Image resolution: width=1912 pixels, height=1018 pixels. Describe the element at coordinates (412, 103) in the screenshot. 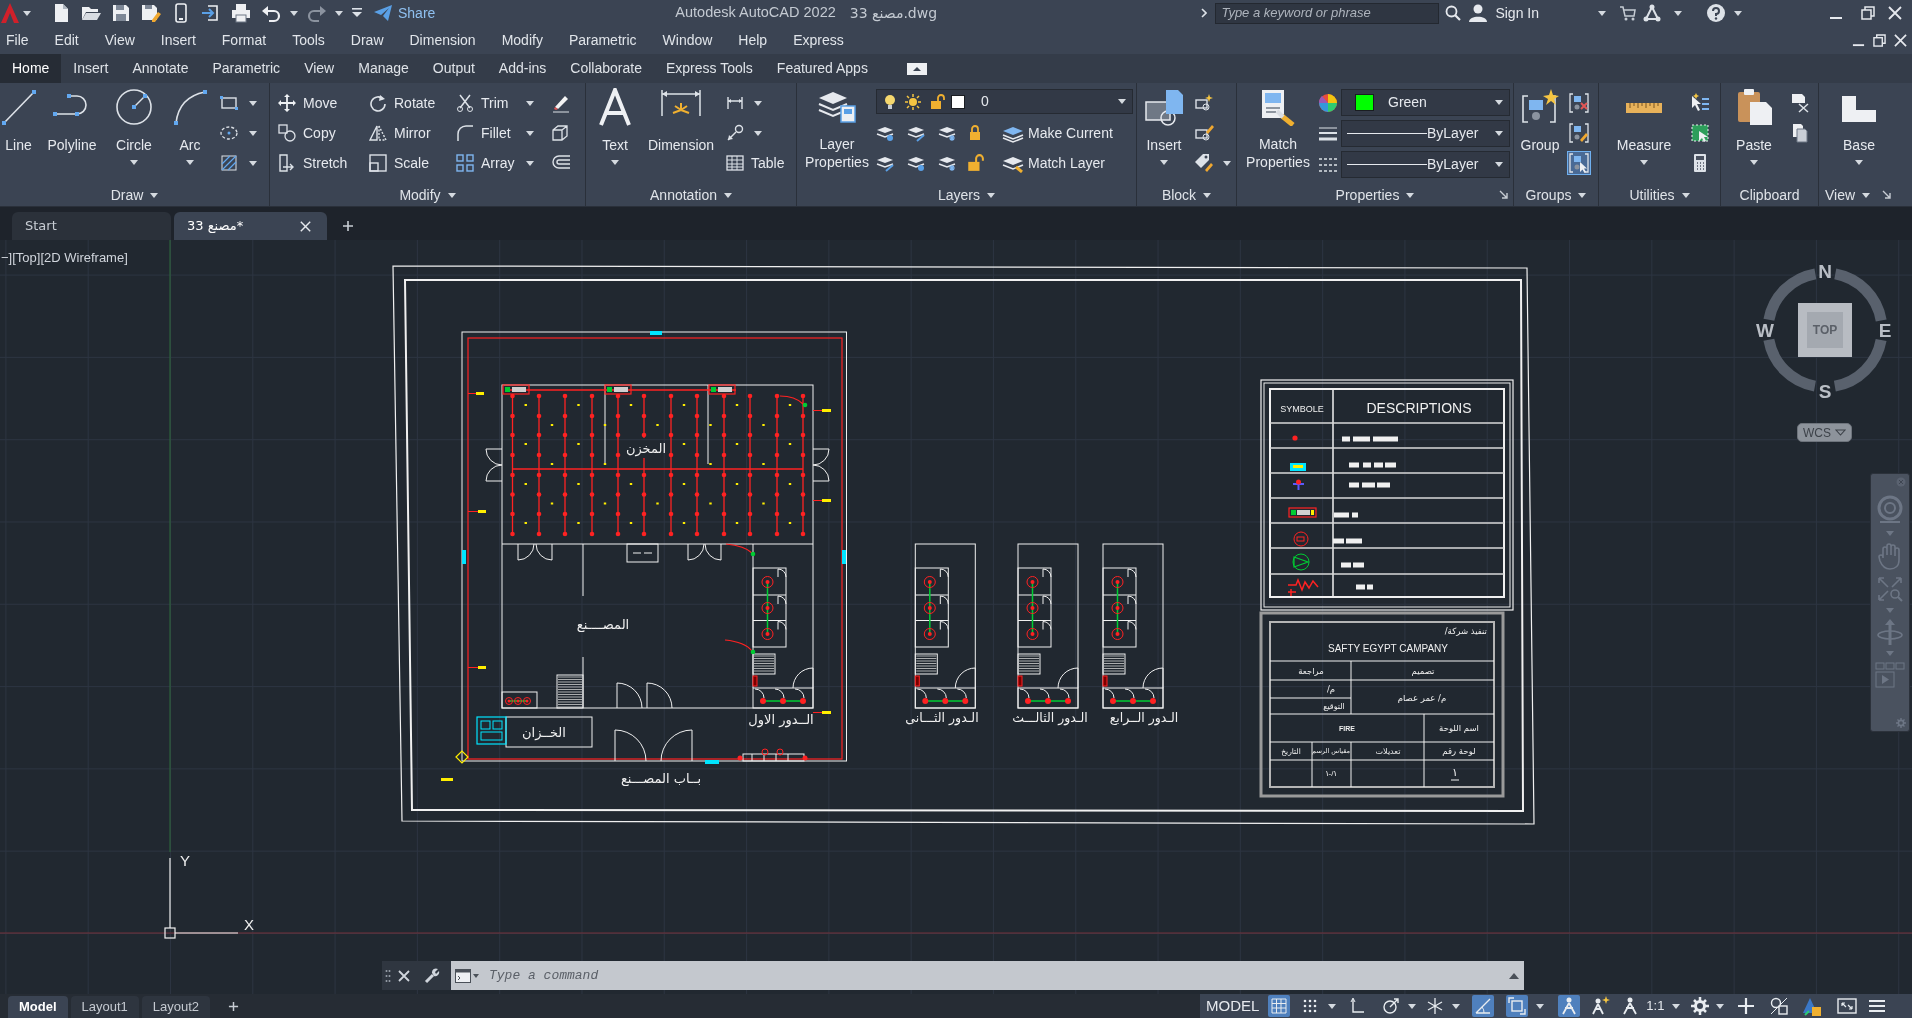

I see `rotate-button: Rotate` at that location.